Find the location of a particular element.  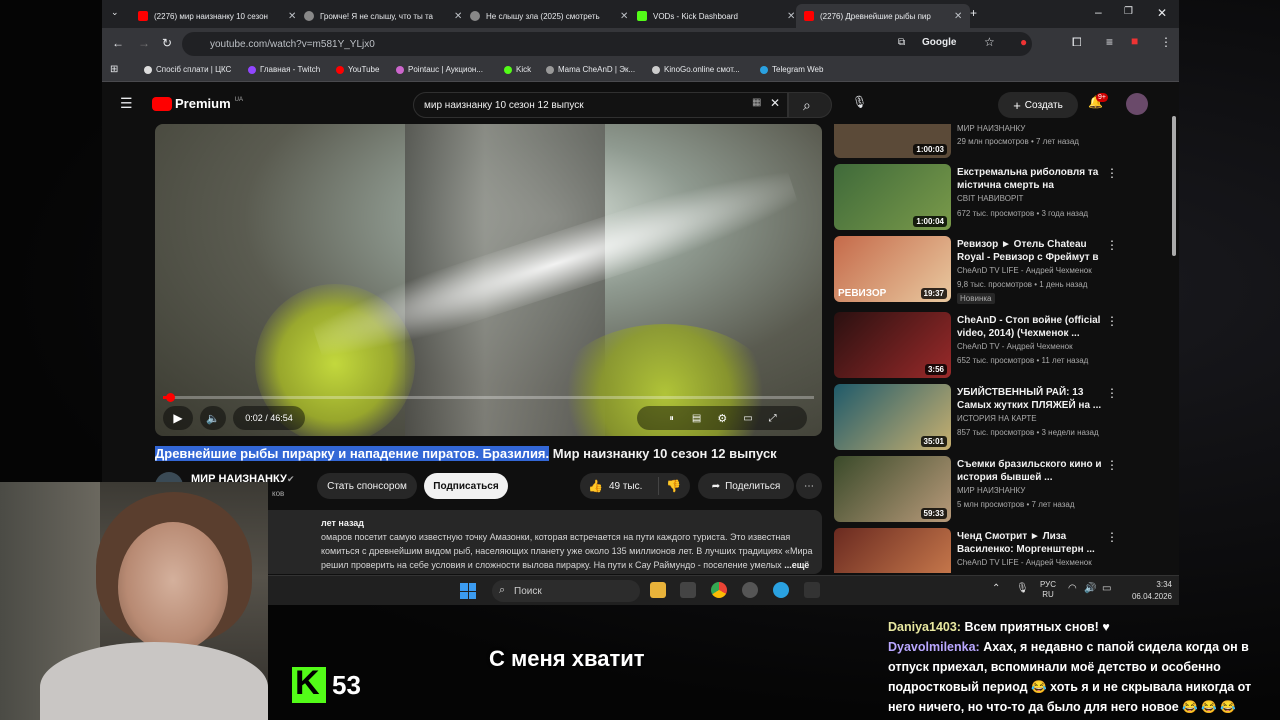

back-icon: ← is located at coordinates (118, 43).